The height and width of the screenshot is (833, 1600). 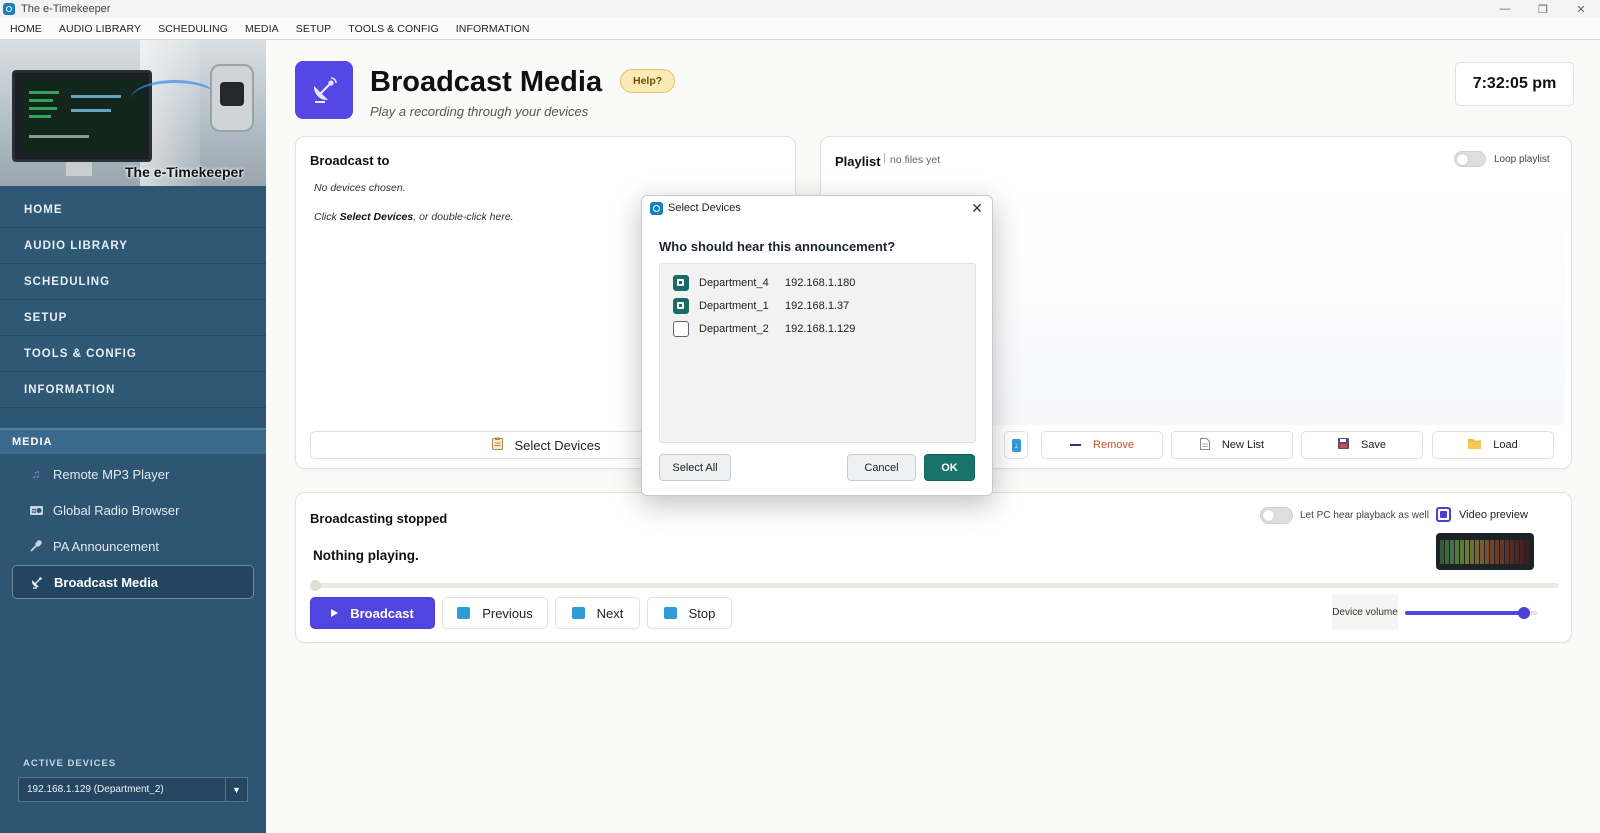 I want to click on menu-audio-library: AUDIO LIBRARY, so click(x=100, y=29).